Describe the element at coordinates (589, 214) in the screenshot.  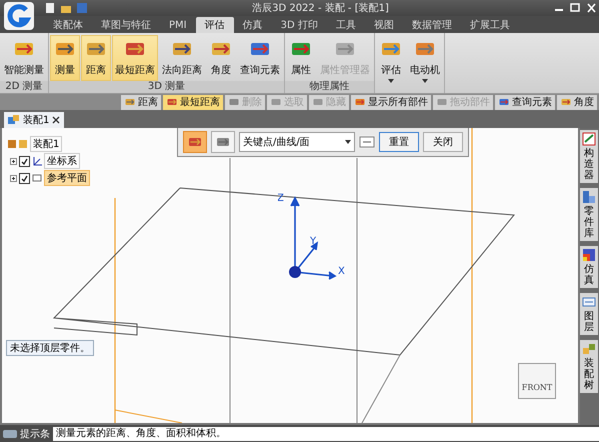
I see `side-panel-tab: 零件库` at that location.